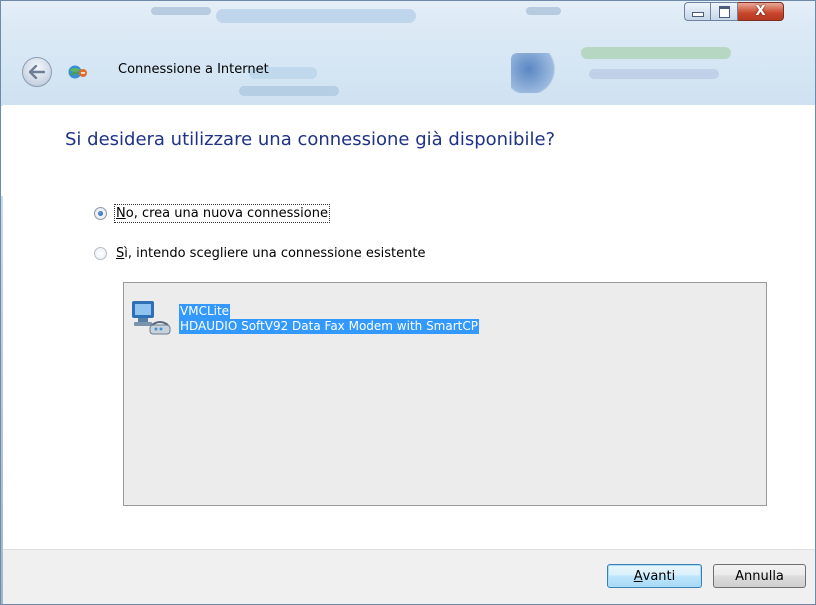 Image resolution: width=816 pixels, height=605 pixels. Describe the element at coordinates (77, 72) in the screenshot. I see `network-connection-icon` at that location.